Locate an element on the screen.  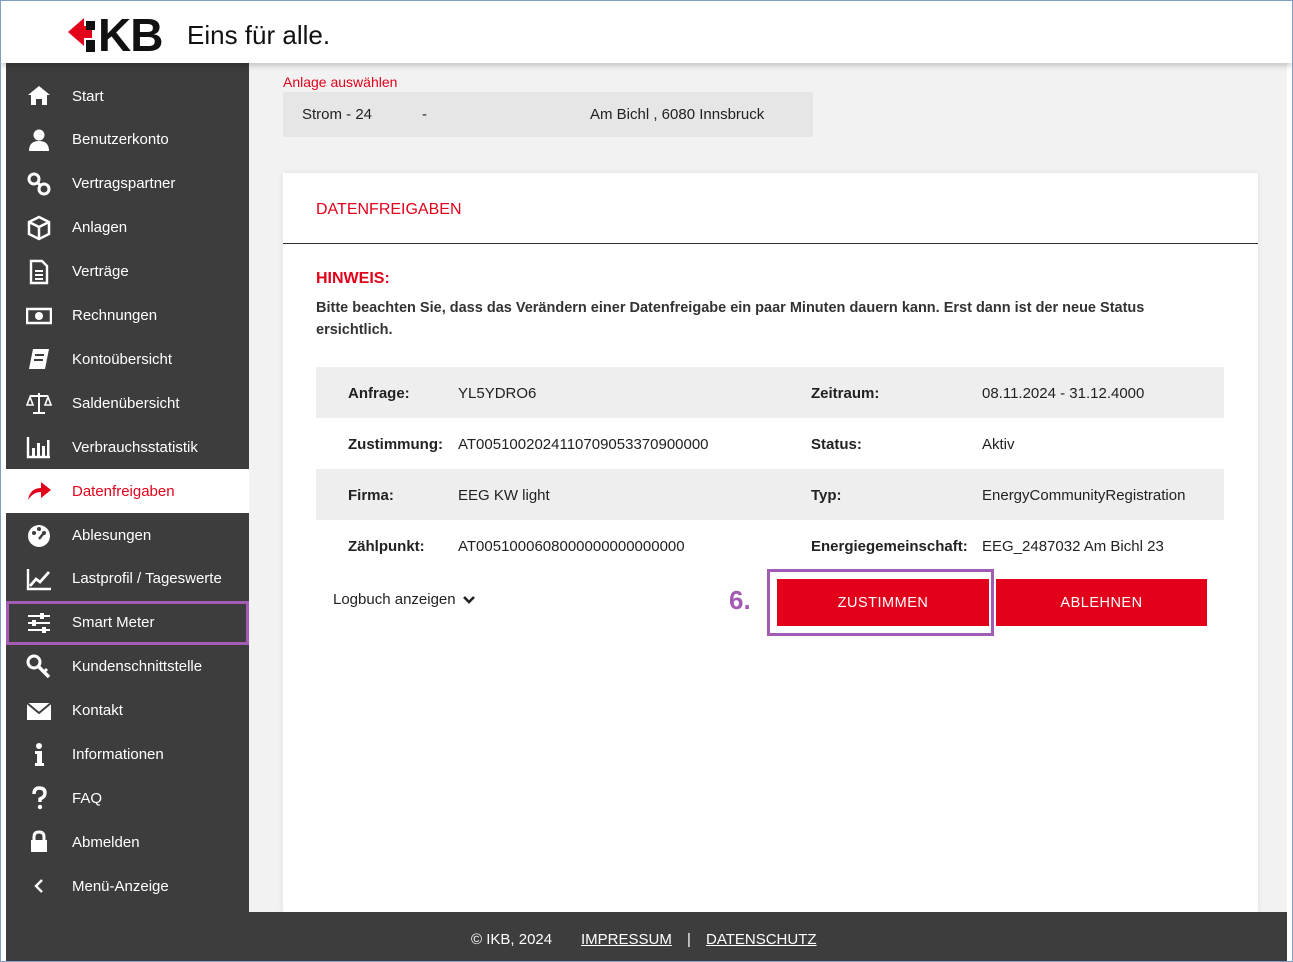
sidebar-item-verträge: Verträge is located at coordinates (127, 272).